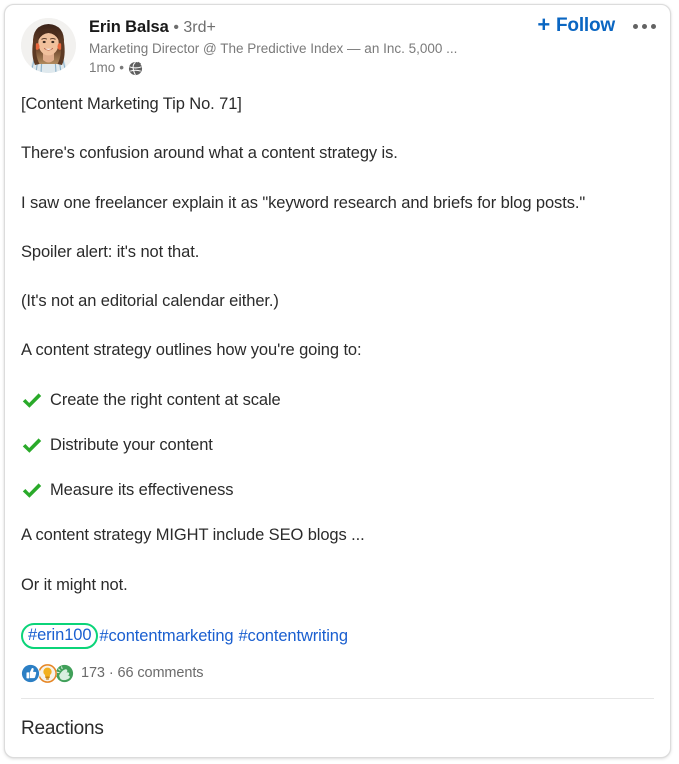 The height and width of the screenshot is (764, 679). What do you see at coordinates (585, 25) in the screenshot?
I see `follow-button-label: Follow` at bounding box center [585, 25].